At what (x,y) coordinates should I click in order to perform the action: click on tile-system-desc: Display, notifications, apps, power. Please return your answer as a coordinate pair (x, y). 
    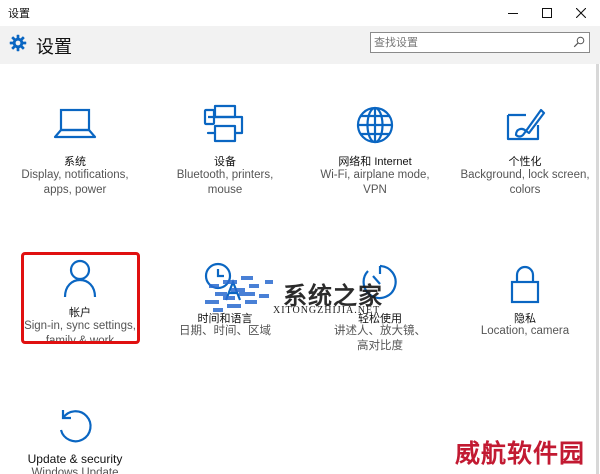
    Looking at the image, I should click on (75, 182).